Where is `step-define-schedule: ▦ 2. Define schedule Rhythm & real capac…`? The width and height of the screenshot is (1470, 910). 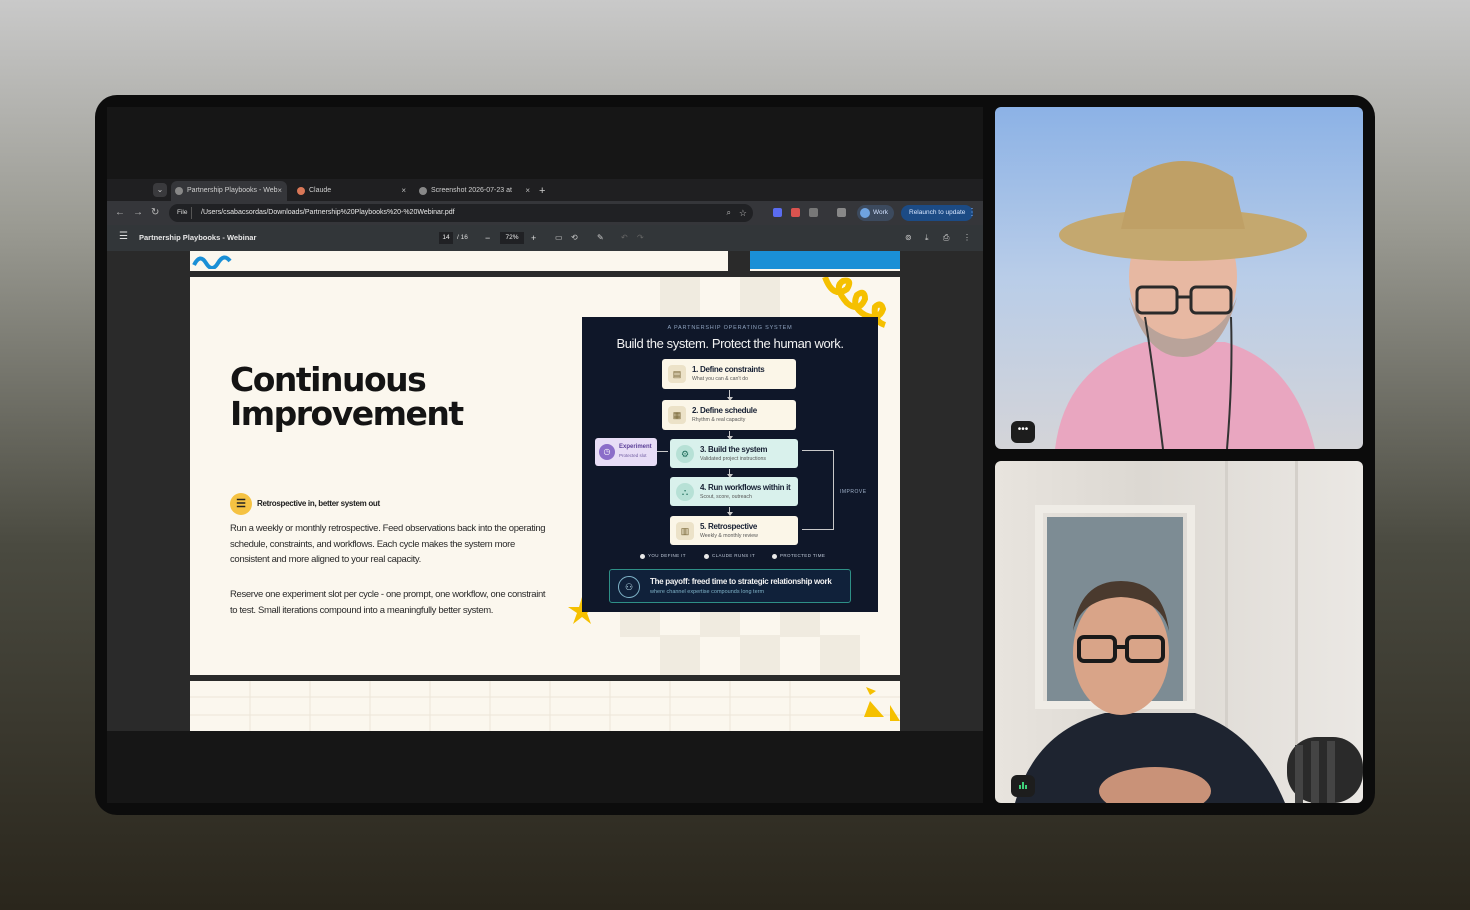 step-define-schedule: ▦ 2. Define schedule Rhythm & real capac… is located at coordinates (729, 415).